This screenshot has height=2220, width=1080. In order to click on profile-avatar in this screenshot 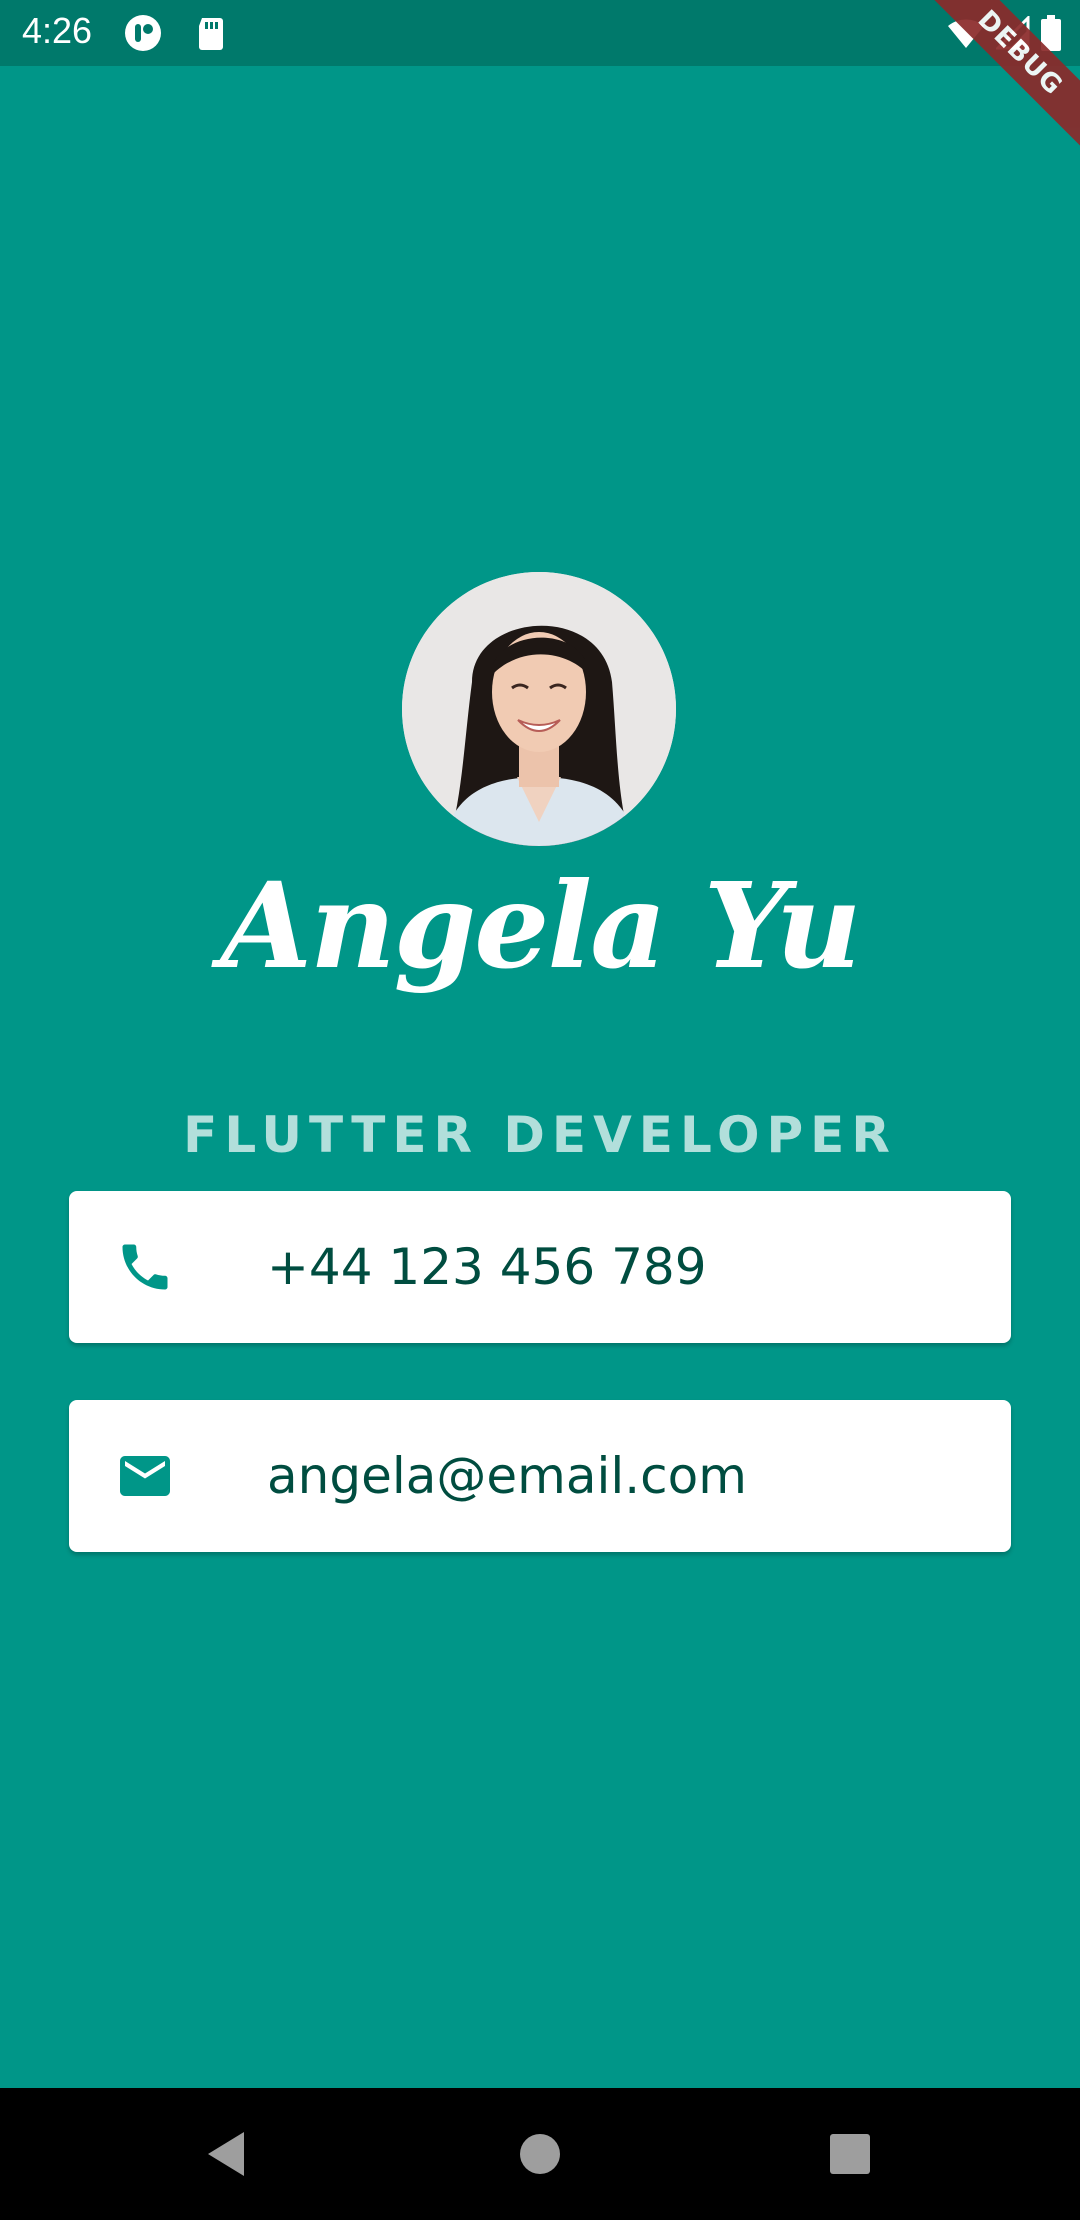, I will do `click(539, 709)`.